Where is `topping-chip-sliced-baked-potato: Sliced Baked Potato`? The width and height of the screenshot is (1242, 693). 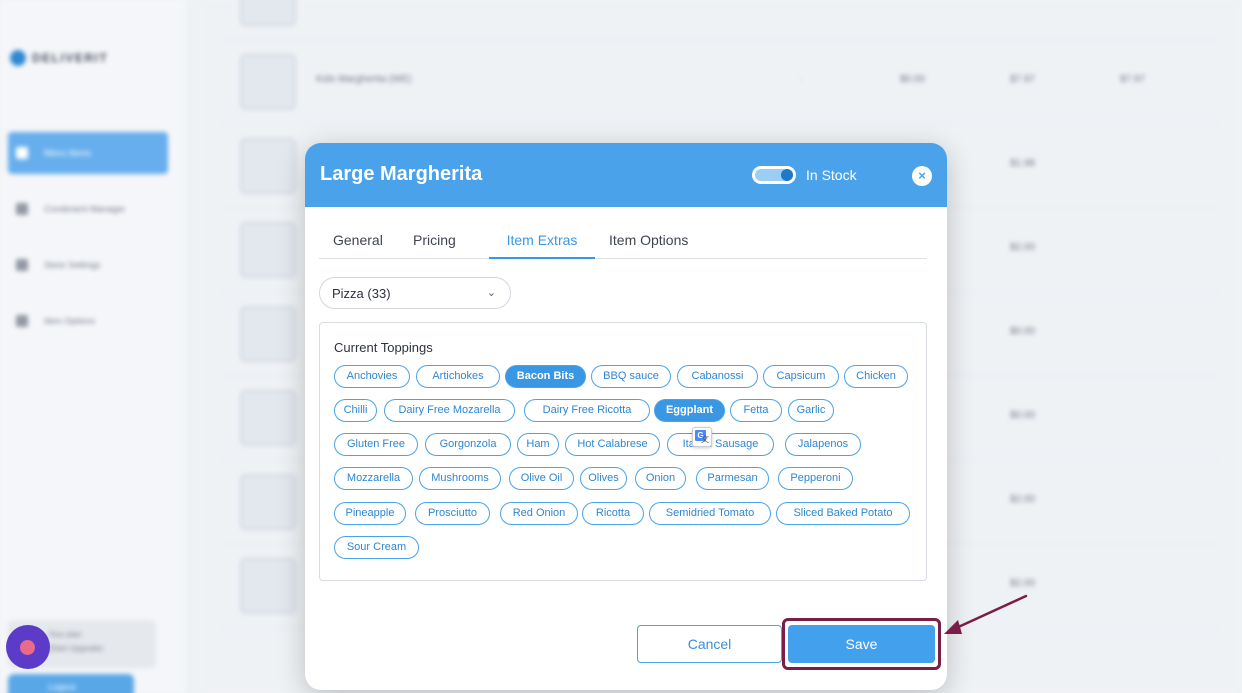 topping-chip-sliced-baked-potato: Sliced Baked Potato is located at coordinates (843, 513).